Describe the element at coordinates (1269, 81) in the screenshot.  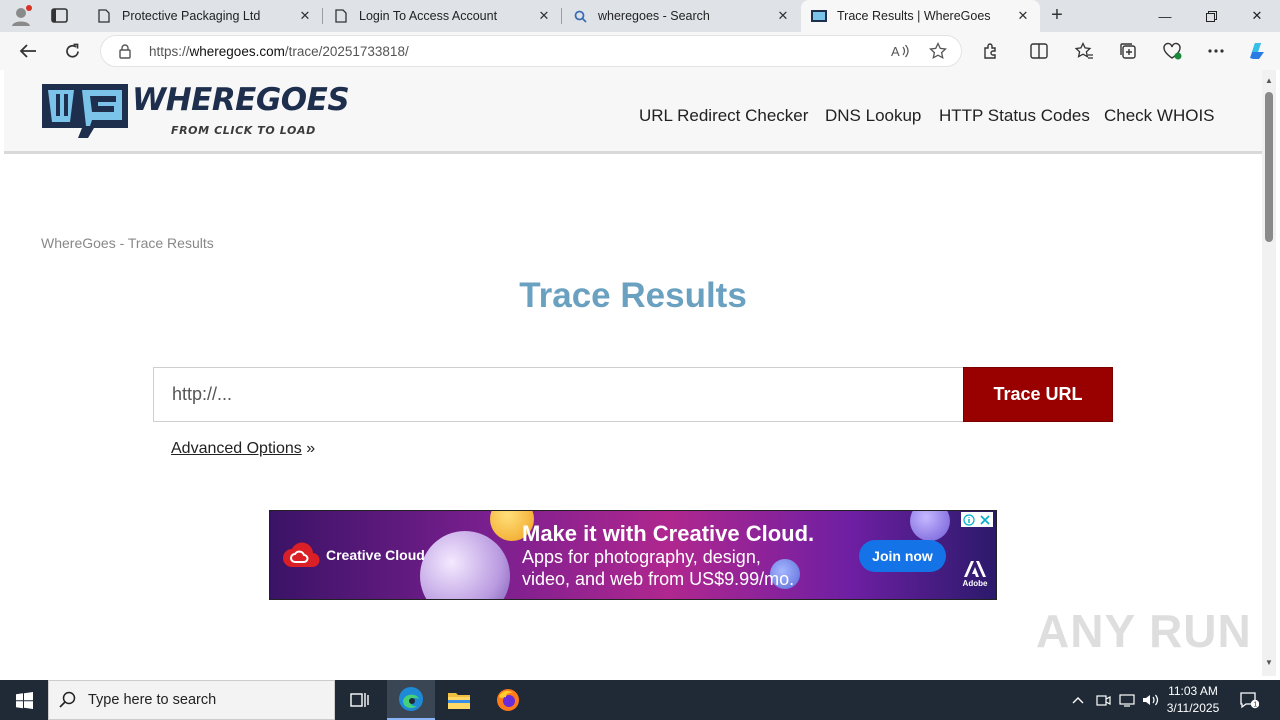
I see `scroll-up-arrow-icon: ▲` at that location.